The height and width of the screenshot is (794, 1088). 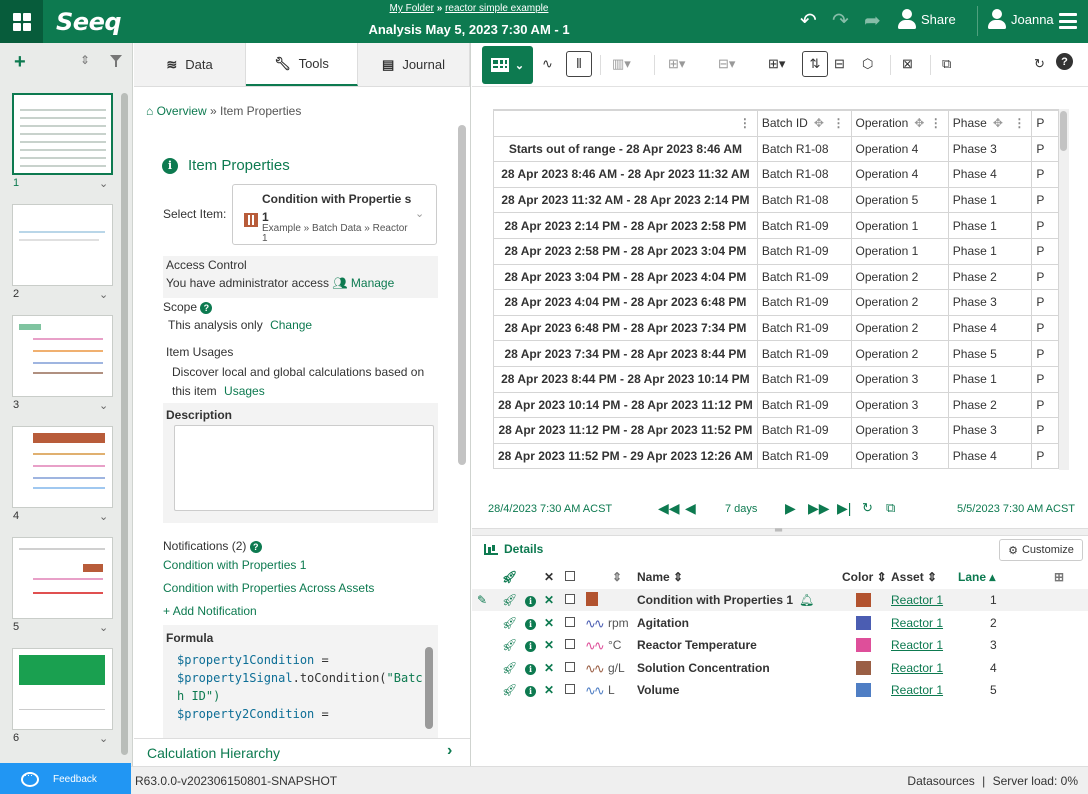 I want to click on main-menu-icon, so click(x=1068, y=21).